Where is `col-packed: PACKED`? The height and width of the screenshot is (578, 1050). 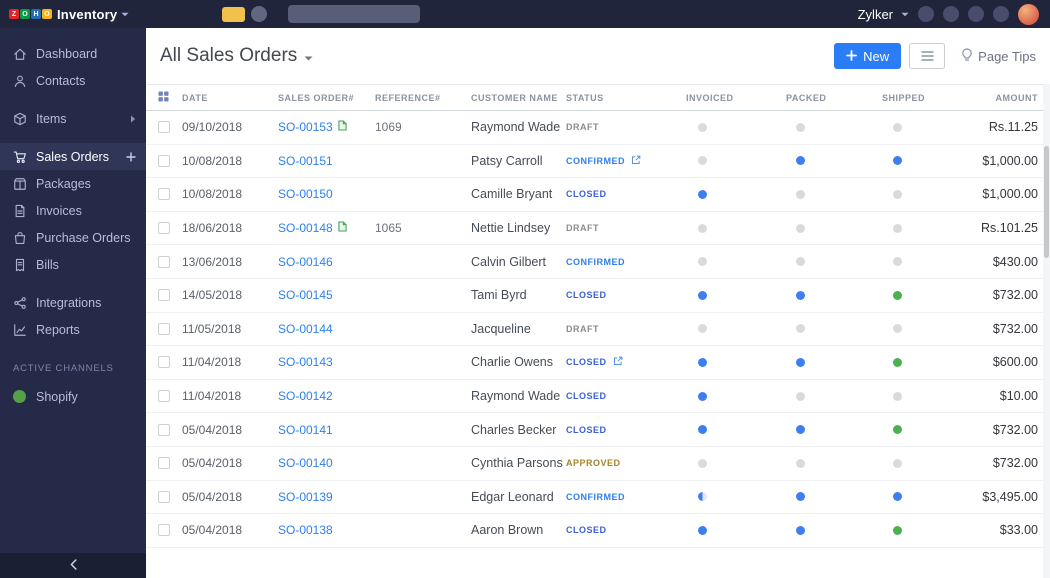
col-packed: PACKED is located at coordinates (834, 98).